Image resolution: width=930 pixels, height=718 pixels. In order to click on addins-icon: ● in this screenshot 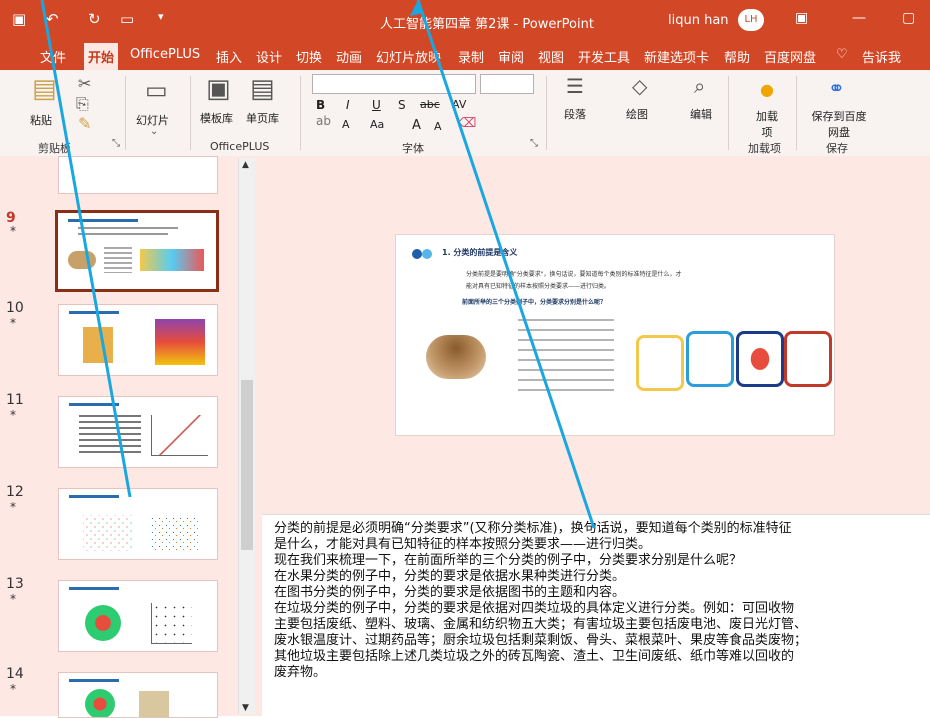, I will do `click(767, 89)`.